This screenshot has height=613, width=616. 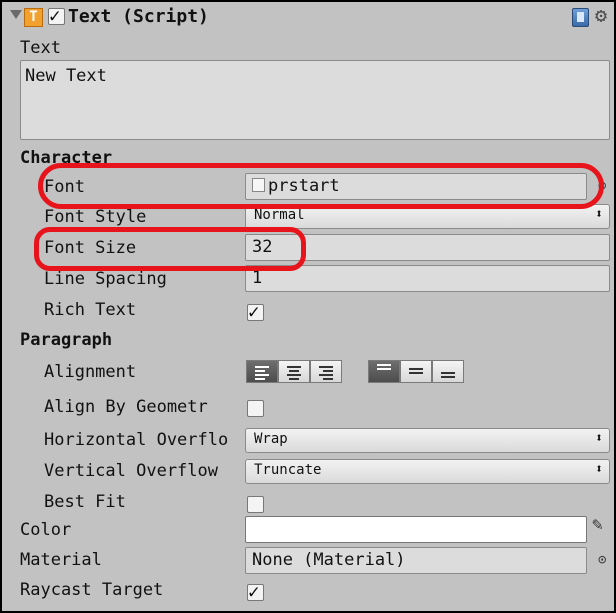 What do you see at coordinates (308, 19) in the screenshot?
I see `component-header: T ✓ Text (Script) ⚙` at bounding box center [308, 19].